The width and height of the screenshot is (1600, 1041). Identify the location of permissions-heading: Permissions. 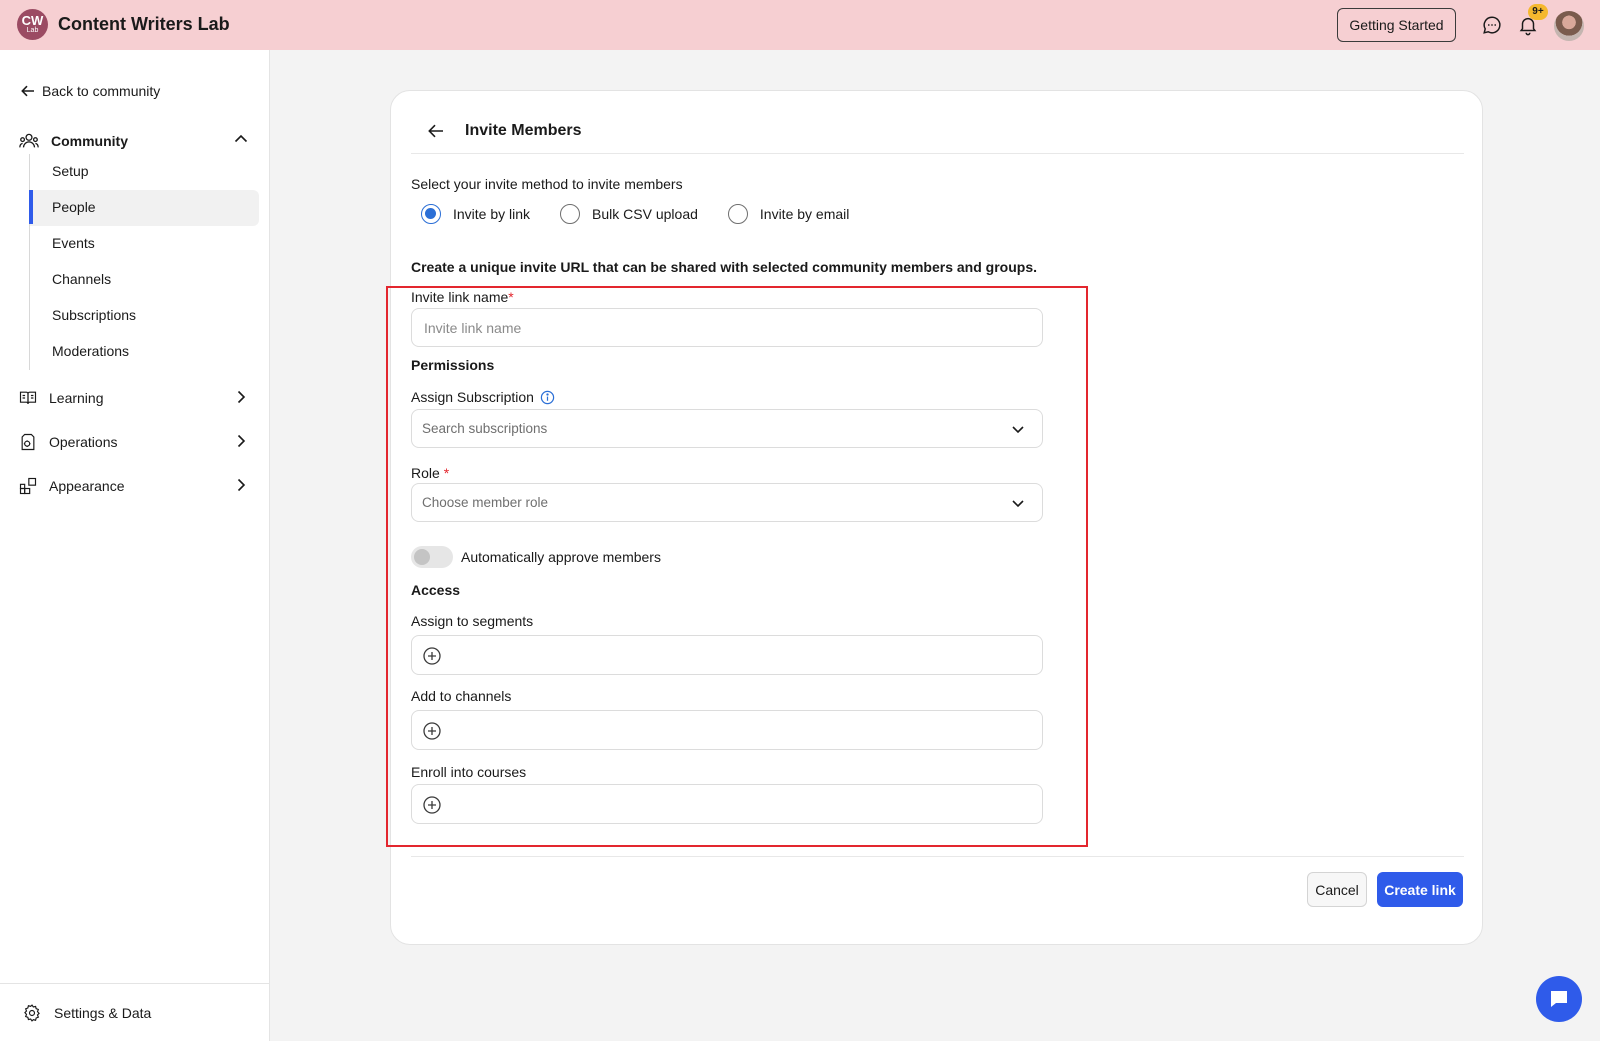
(453, 365).